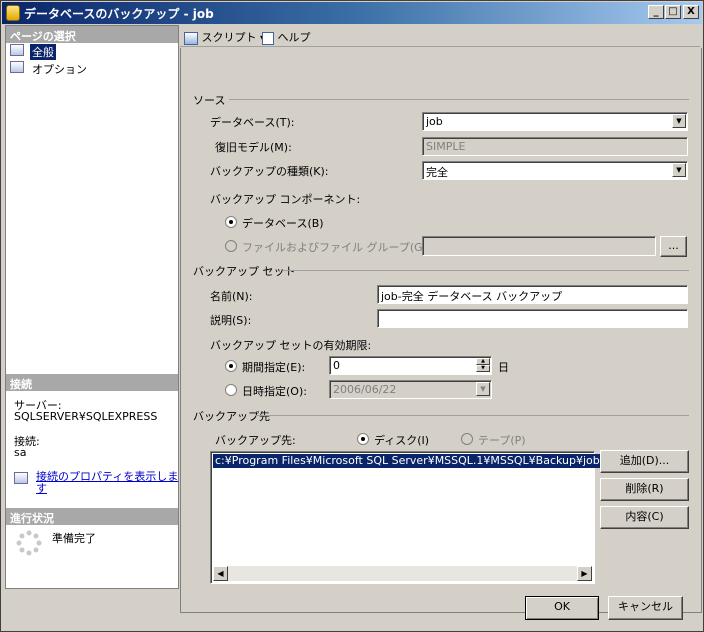 This screenshot has width=704, height=632. Describe the element at coordinates (532, 294) in the screenshot. I see `name-input: job-完全 データベース バックアップ` at that location.